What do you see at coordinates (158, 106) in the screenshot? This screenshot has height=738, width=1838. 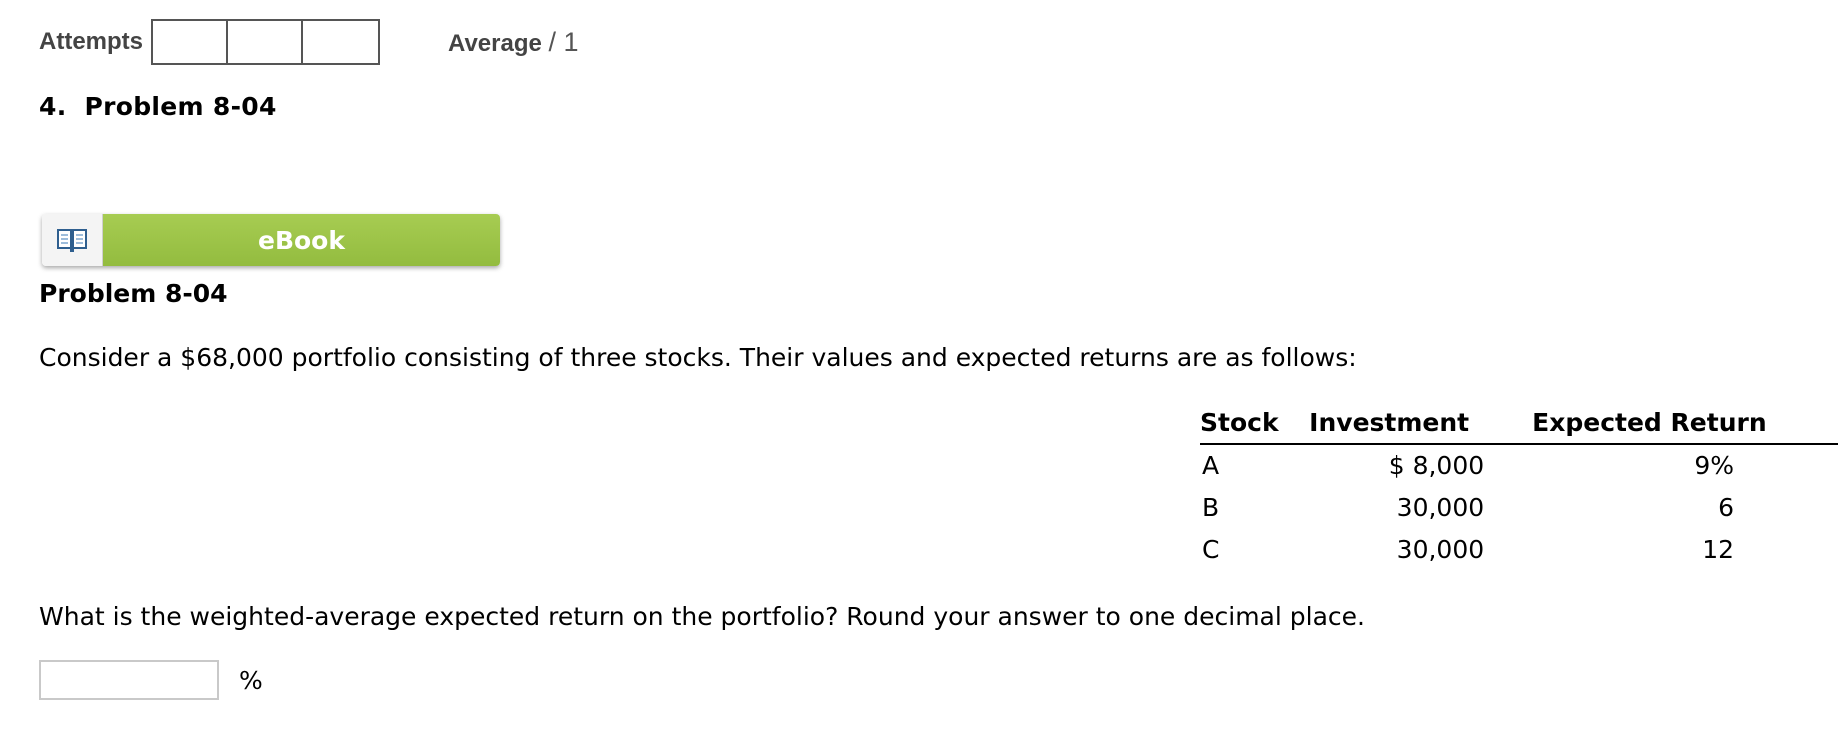 I see `problem-number-heading: 4. Problem 8-04` at bounding box center [158, 106].